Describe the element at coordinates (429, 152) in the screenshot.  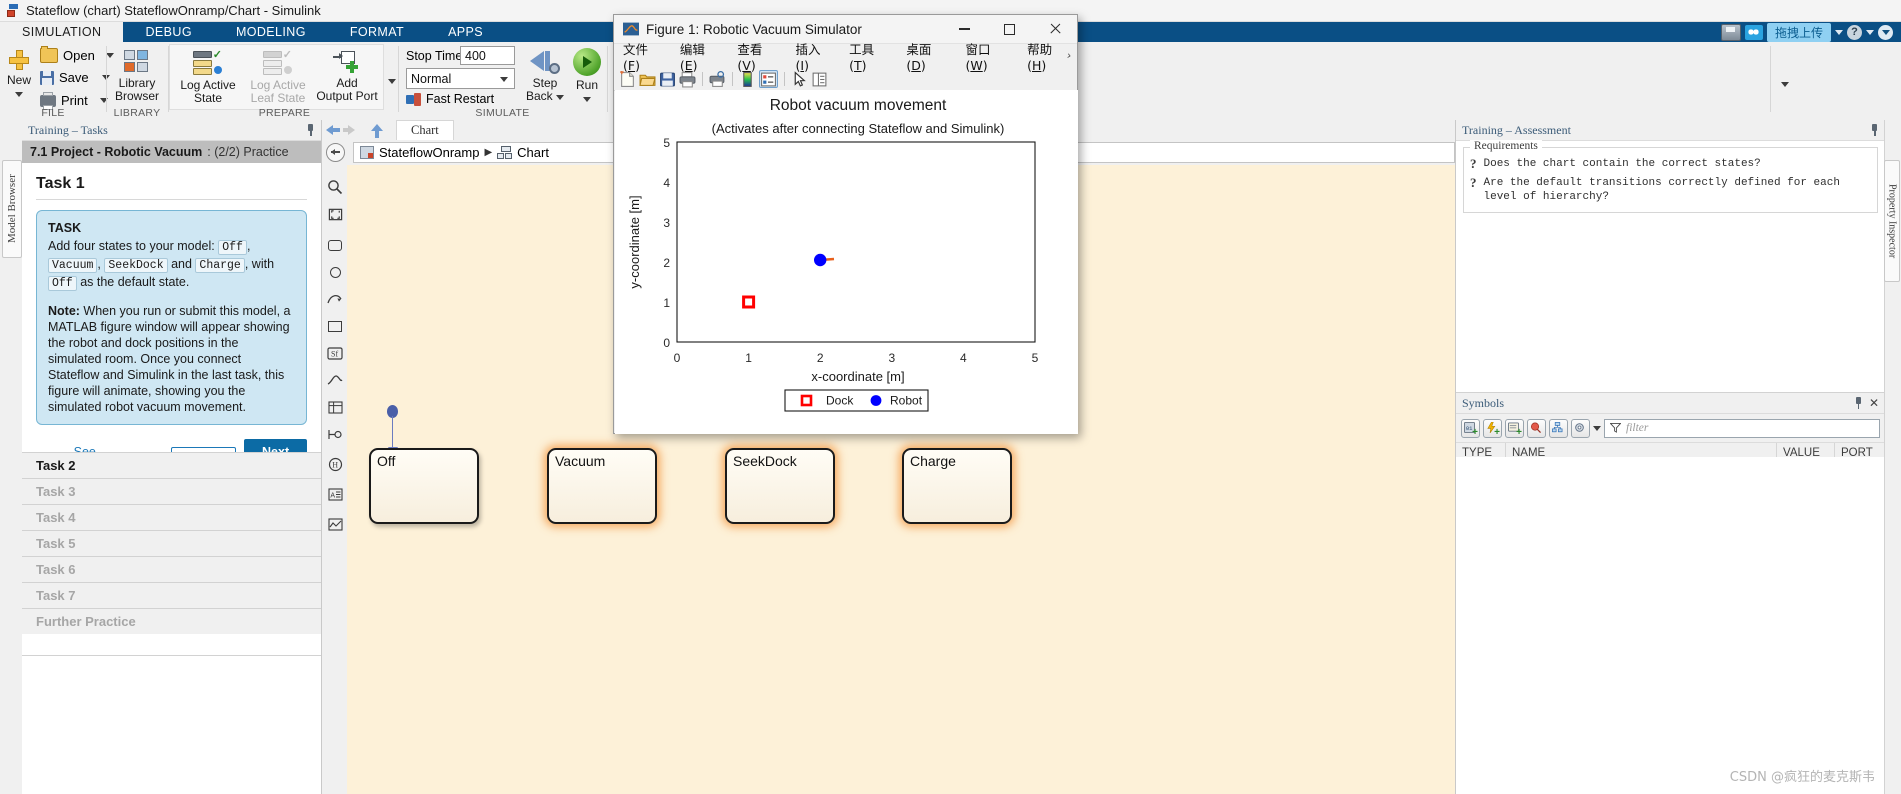
I see `breadcrumb-model: StateflowOnramp` at that location.